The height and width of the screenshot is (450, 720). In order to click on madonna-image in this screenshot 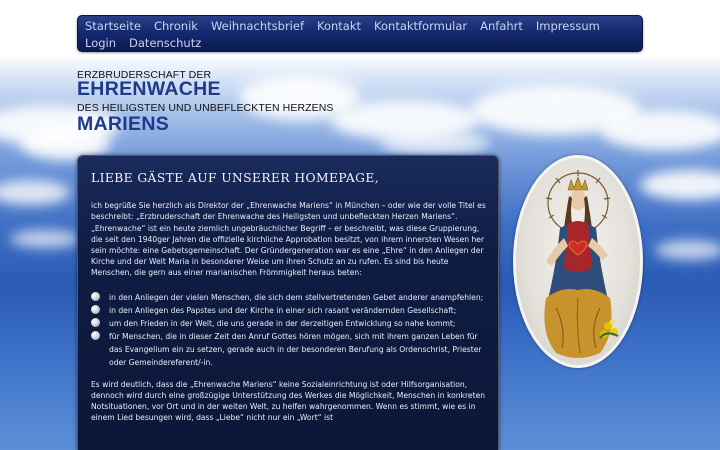, I will do `click(578, 261)`.